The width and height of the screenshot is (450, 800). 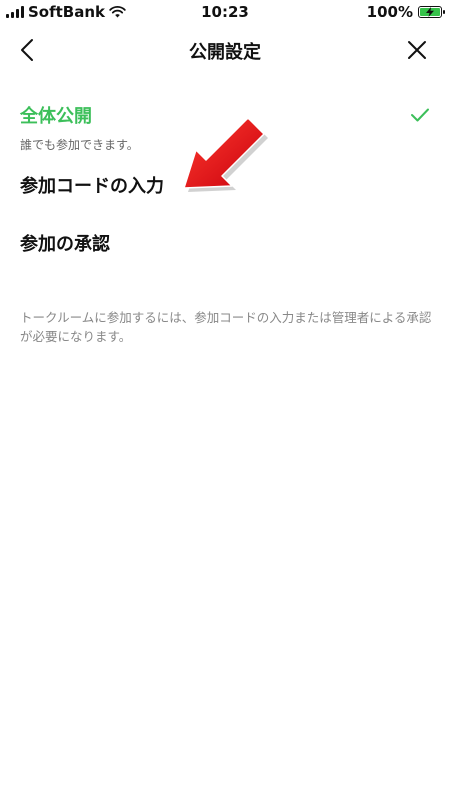 I want to click on option-approval-label: 参加の承認, so click(x=65, y=244).